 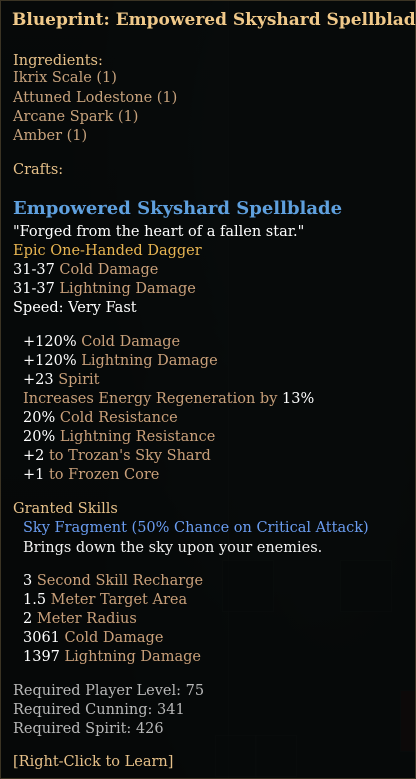 I want to click on ingredient-item: Ikrix Scale (1), so click(x=65, y=78).